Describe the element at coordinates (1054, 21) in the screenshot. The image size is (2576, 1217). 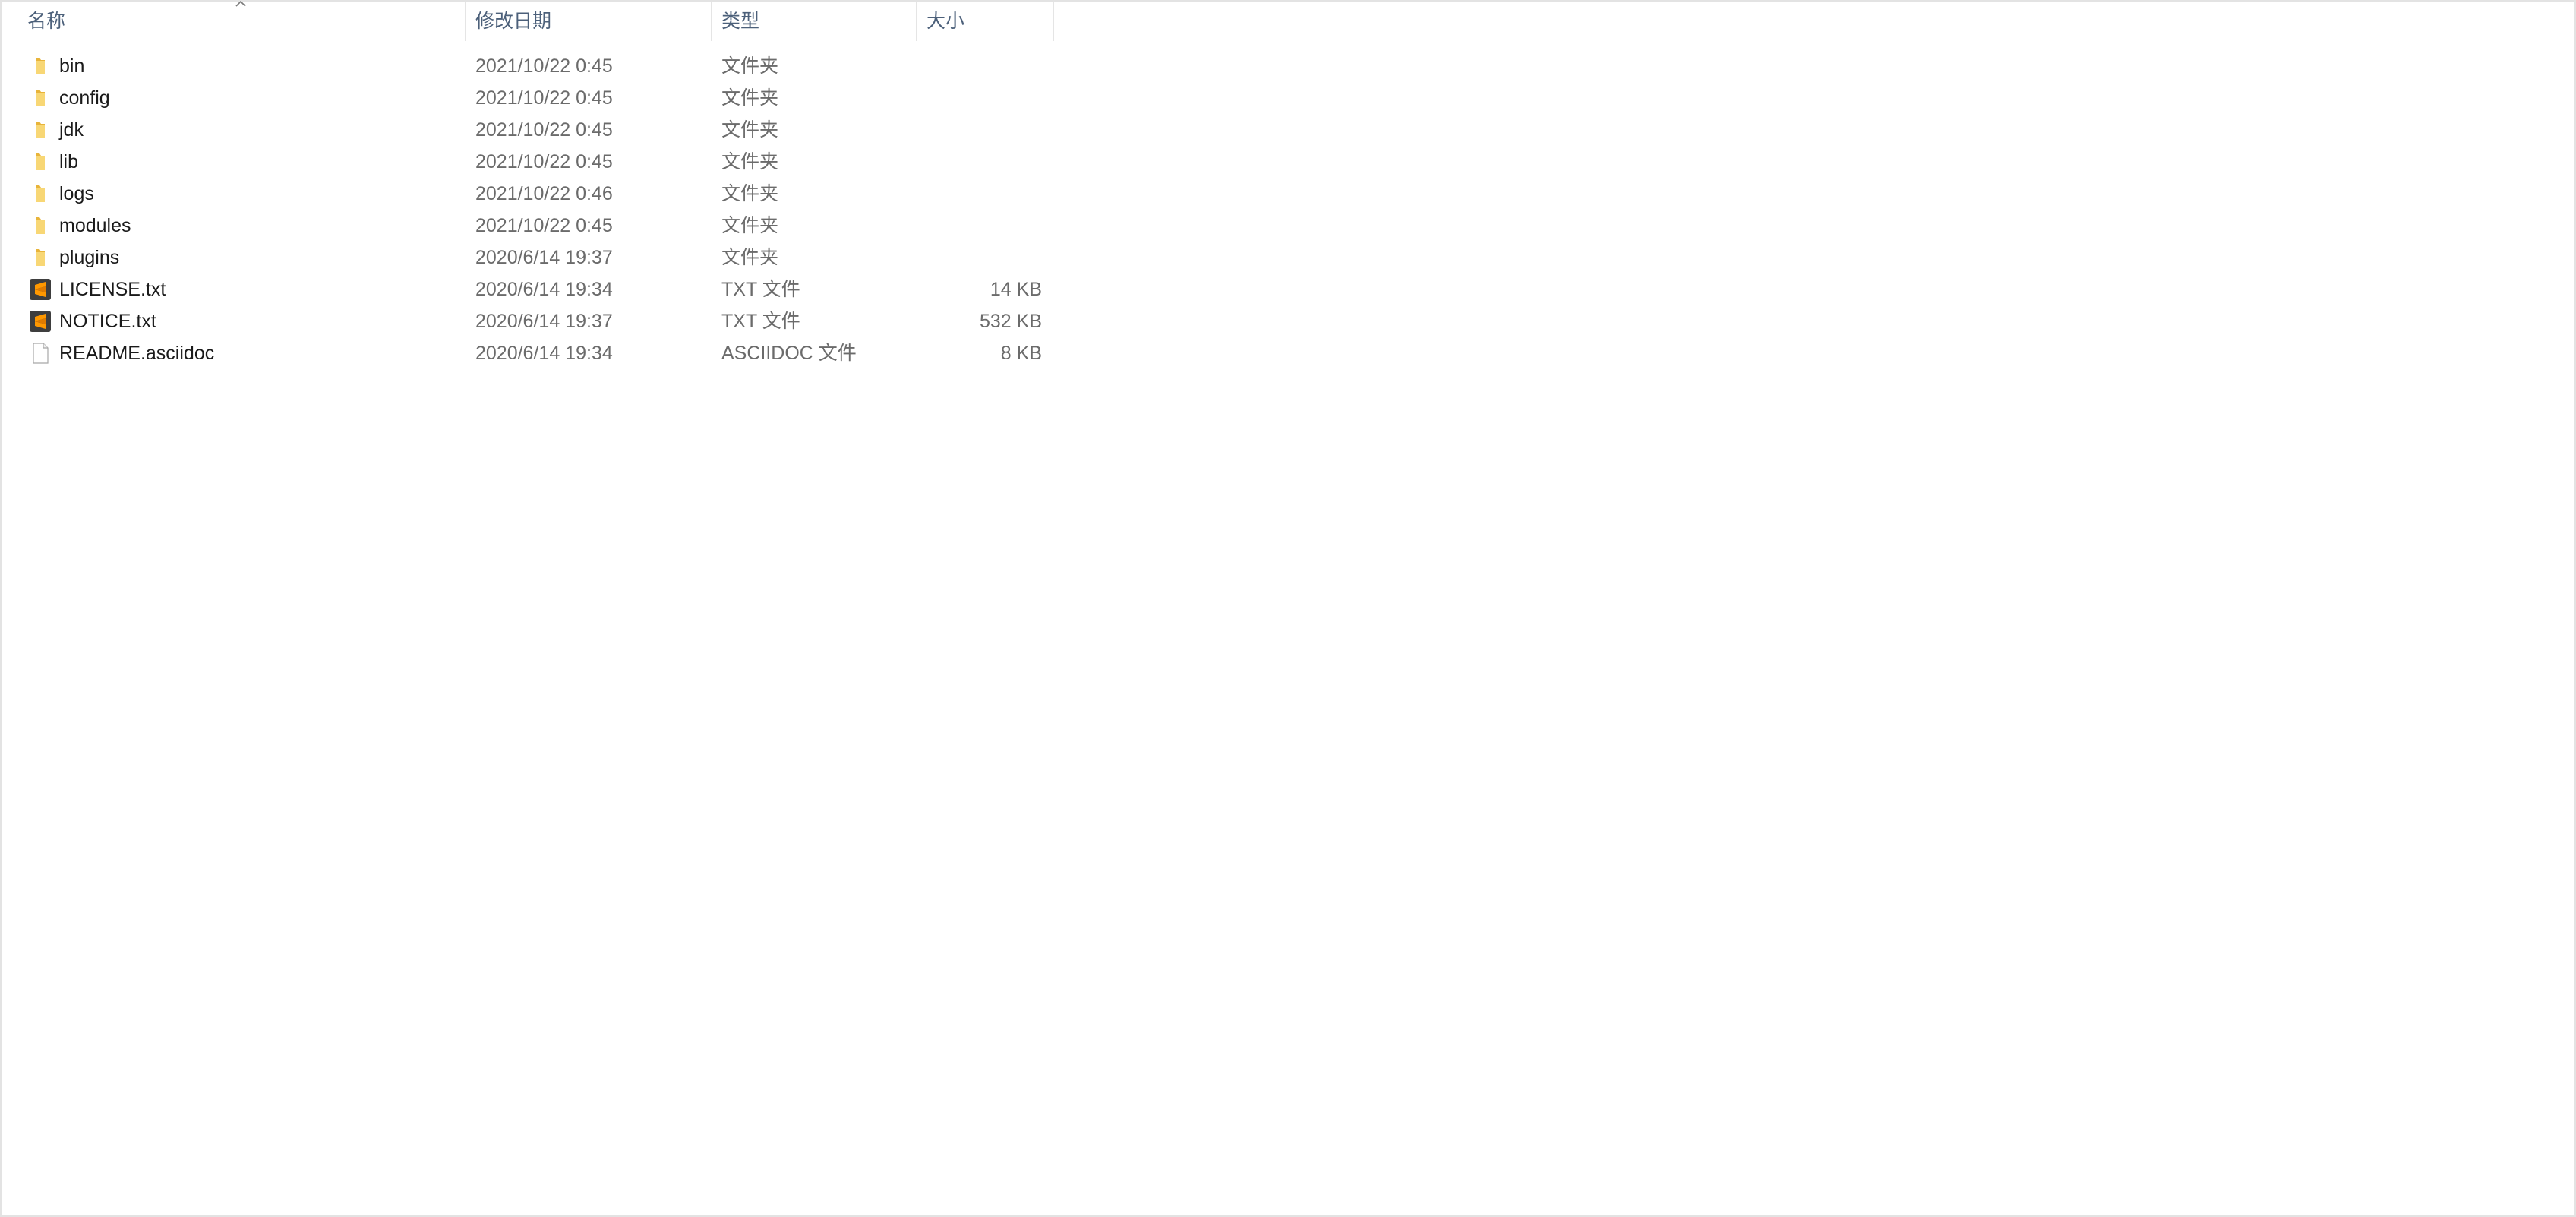
I see `column-divider` at that location.